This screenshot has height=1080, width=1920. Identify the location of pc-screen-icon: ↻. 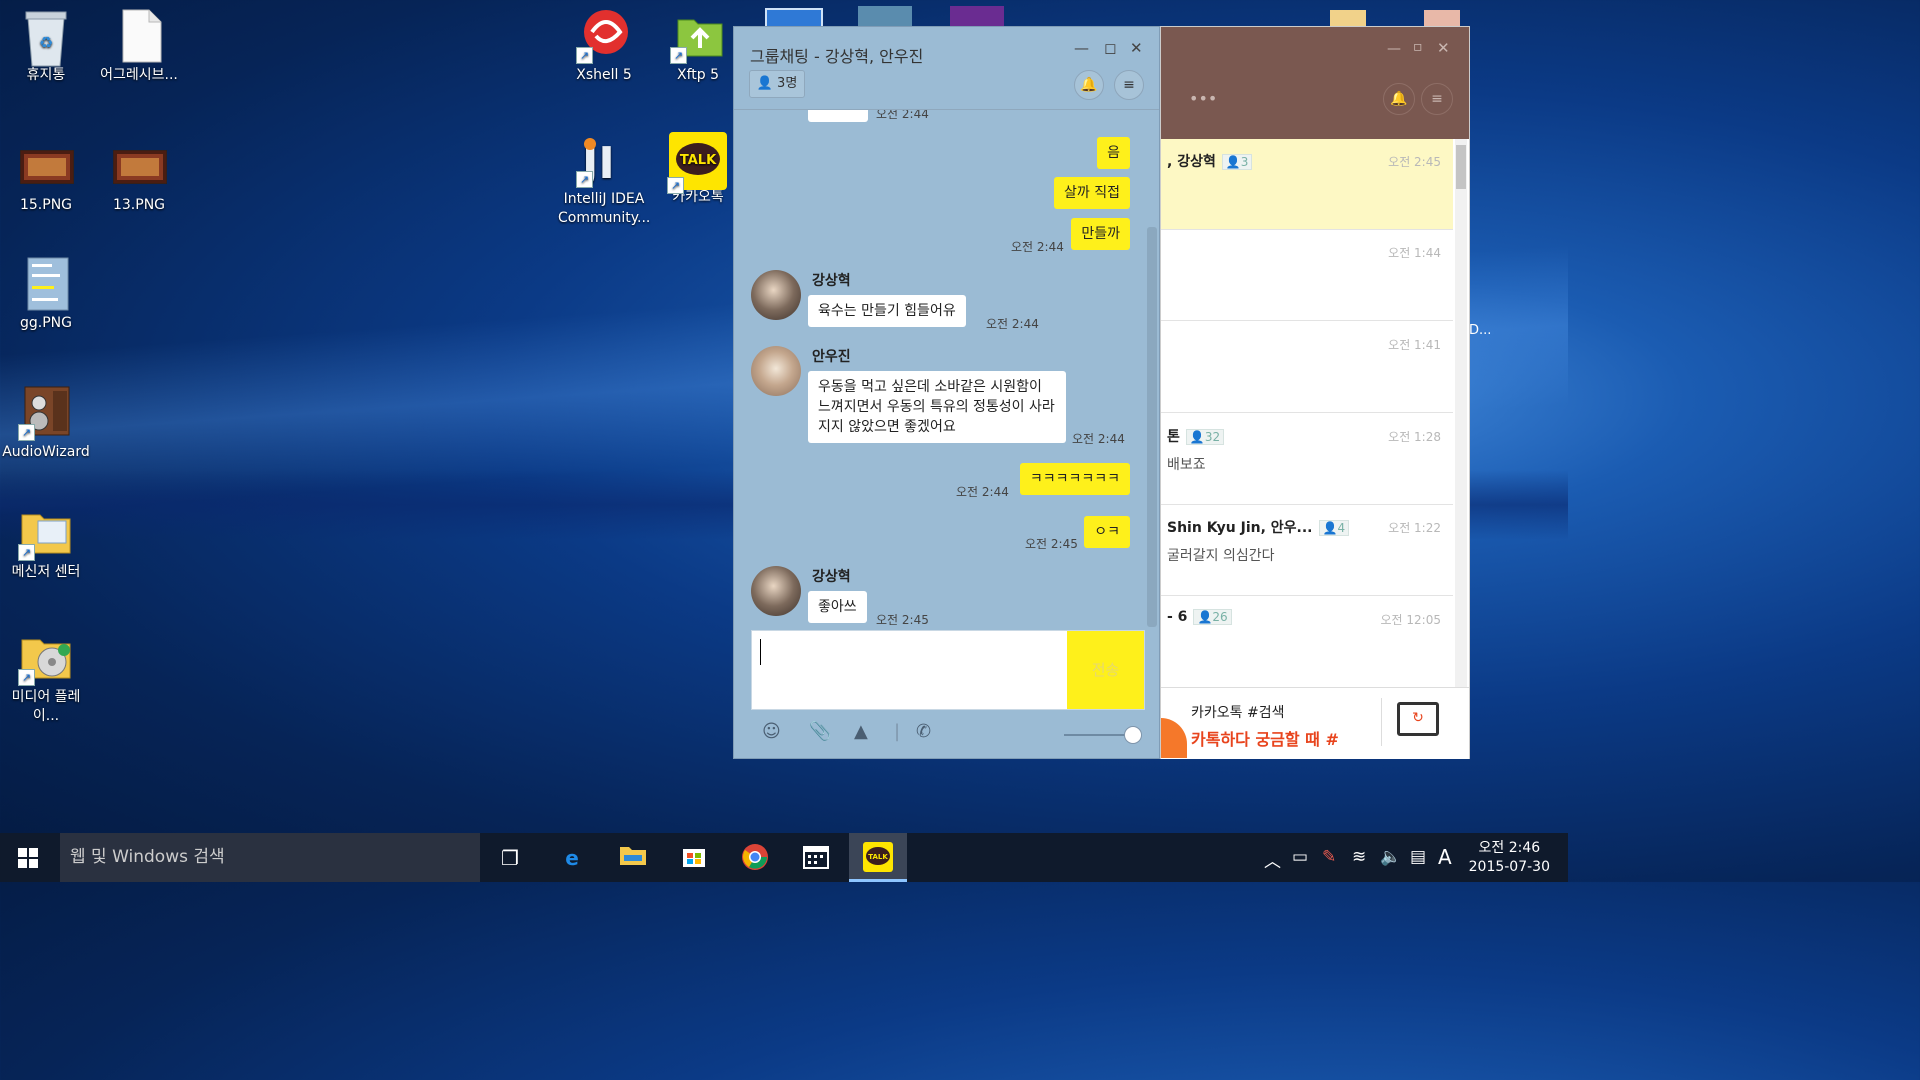
(1418, 719).